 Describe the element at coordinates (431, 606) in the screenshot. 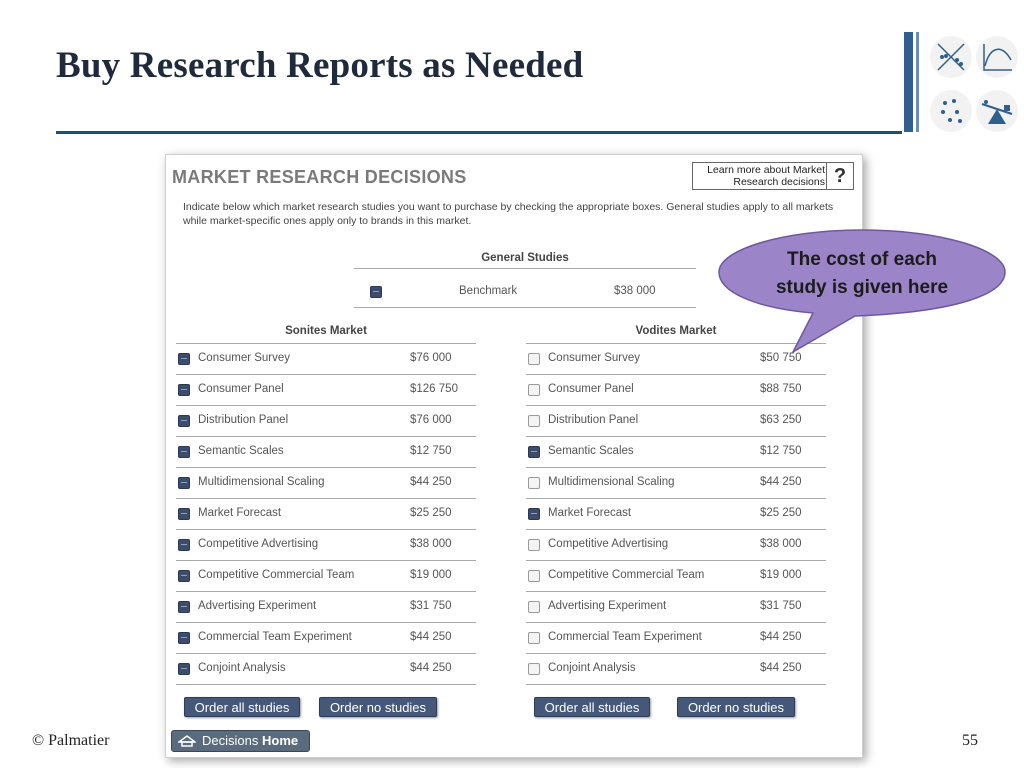

I see `study-price: $31 750` at that location.